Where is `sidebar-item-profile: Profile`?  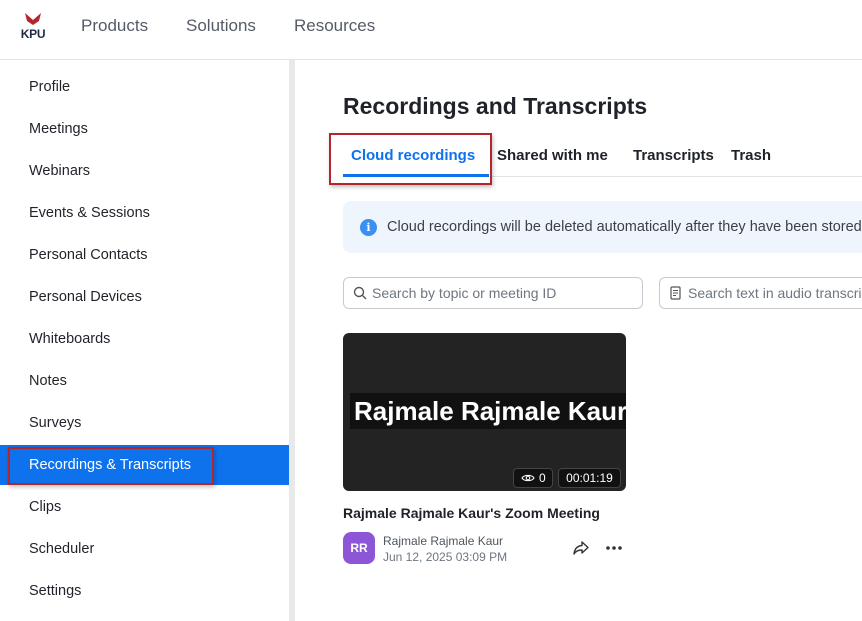 sidebar-item-profile: Profile is located at coordinates (144, 87).